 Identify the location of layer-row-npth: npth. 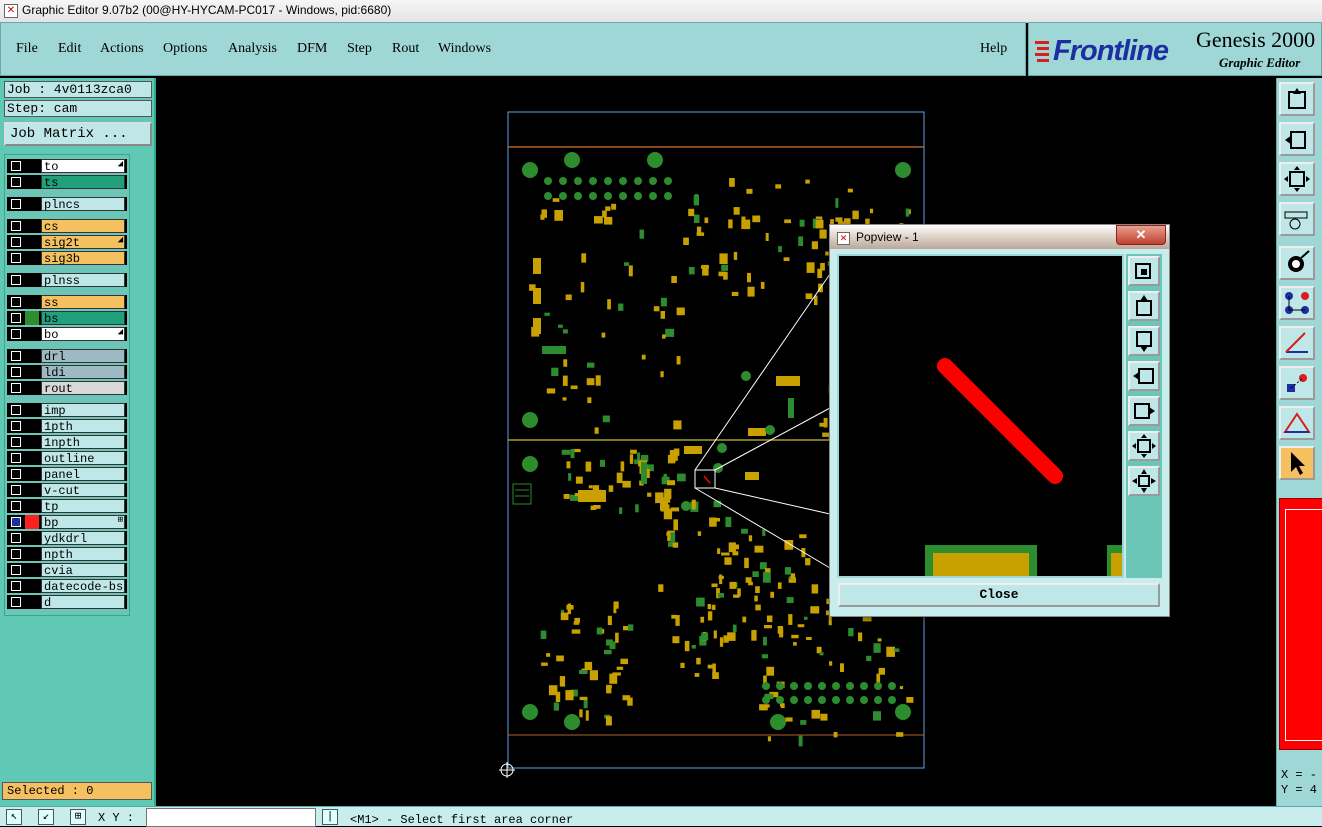
(67, 554).